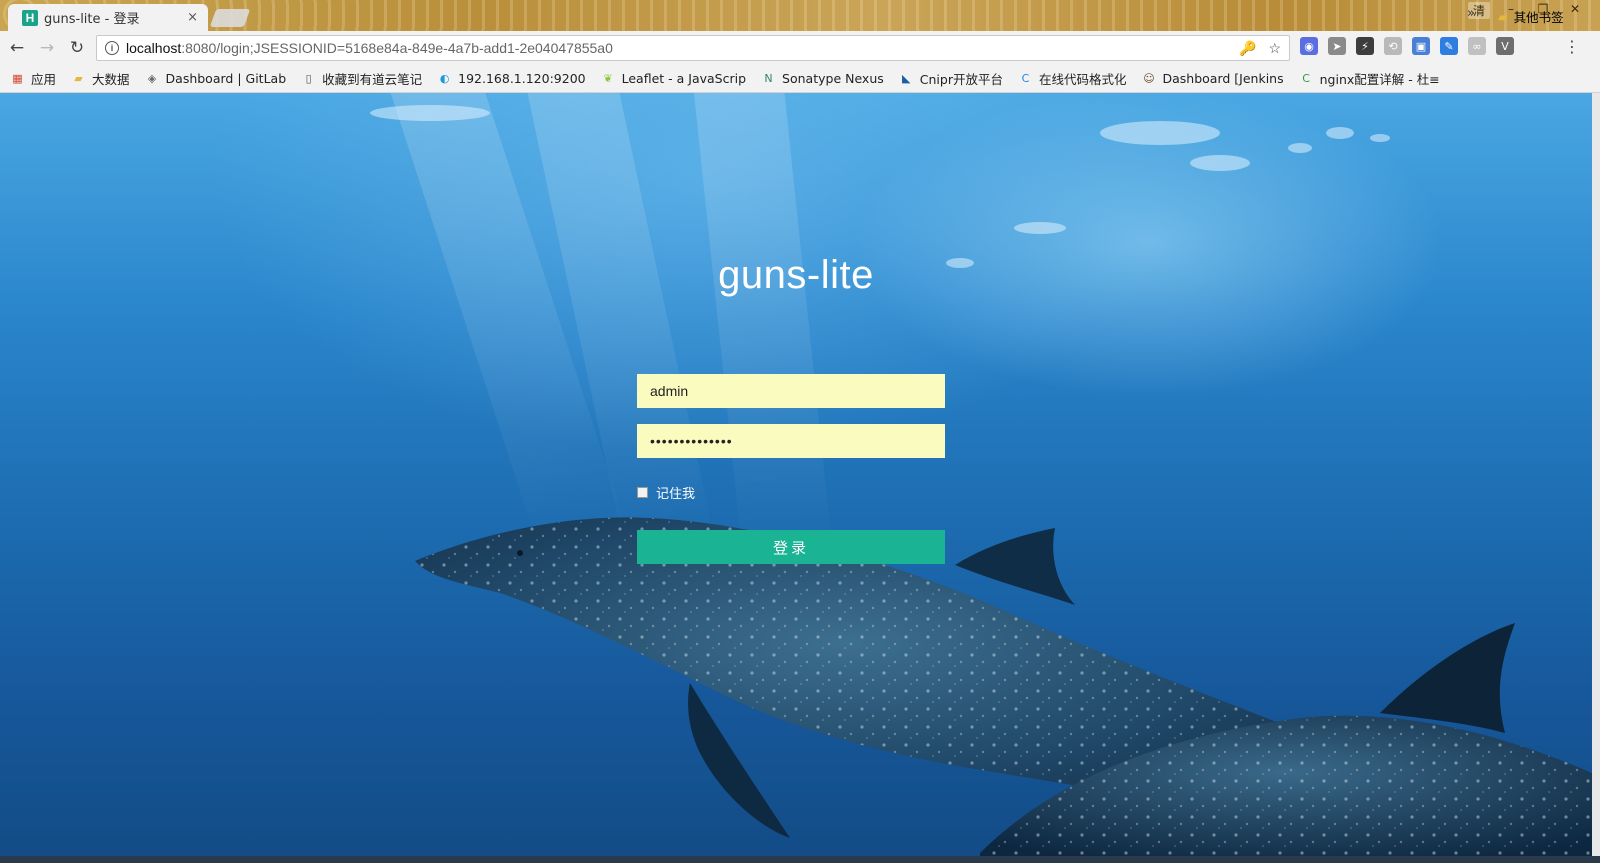 The width and height of the screenshot is (1600, 863). What do you see at coordinates (1337, 46) in the screenshot?
I see `ext-2-icon: ➤` at bounding box center [1337, 46].